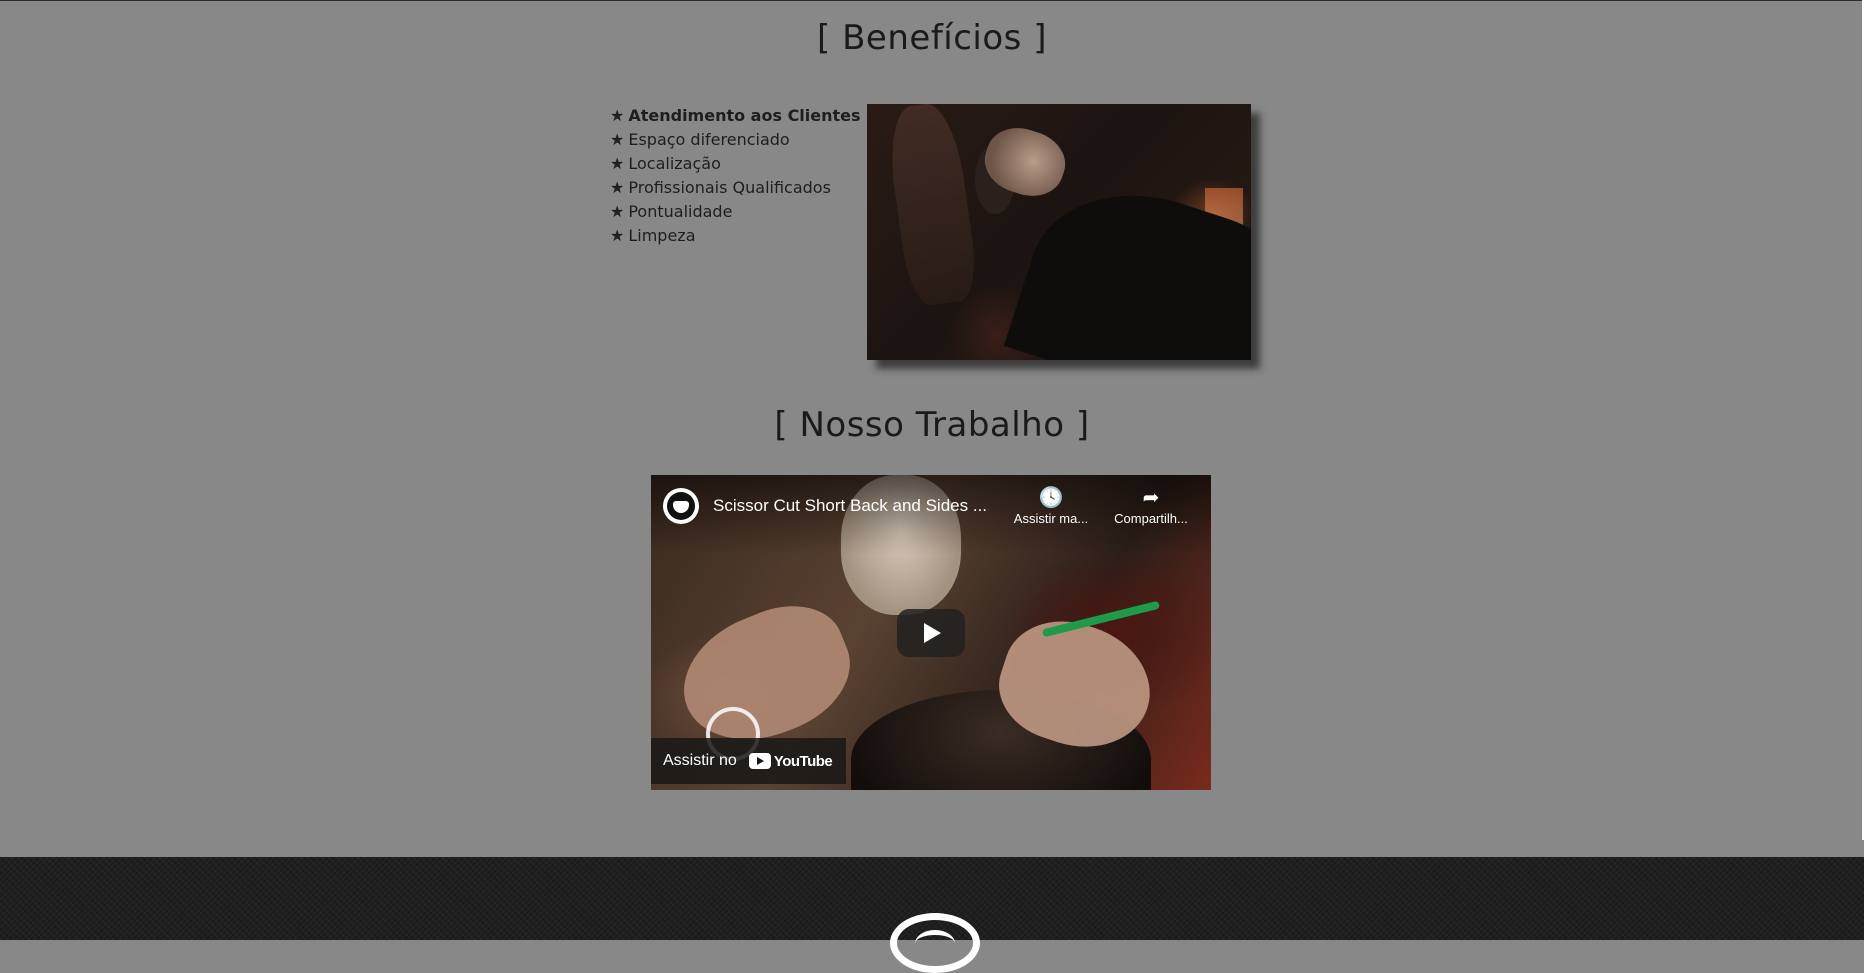  Describe the element at coordinates (709, 139) in the screenshot. I see `benefit-label: Espaço diferenciado` at that location.